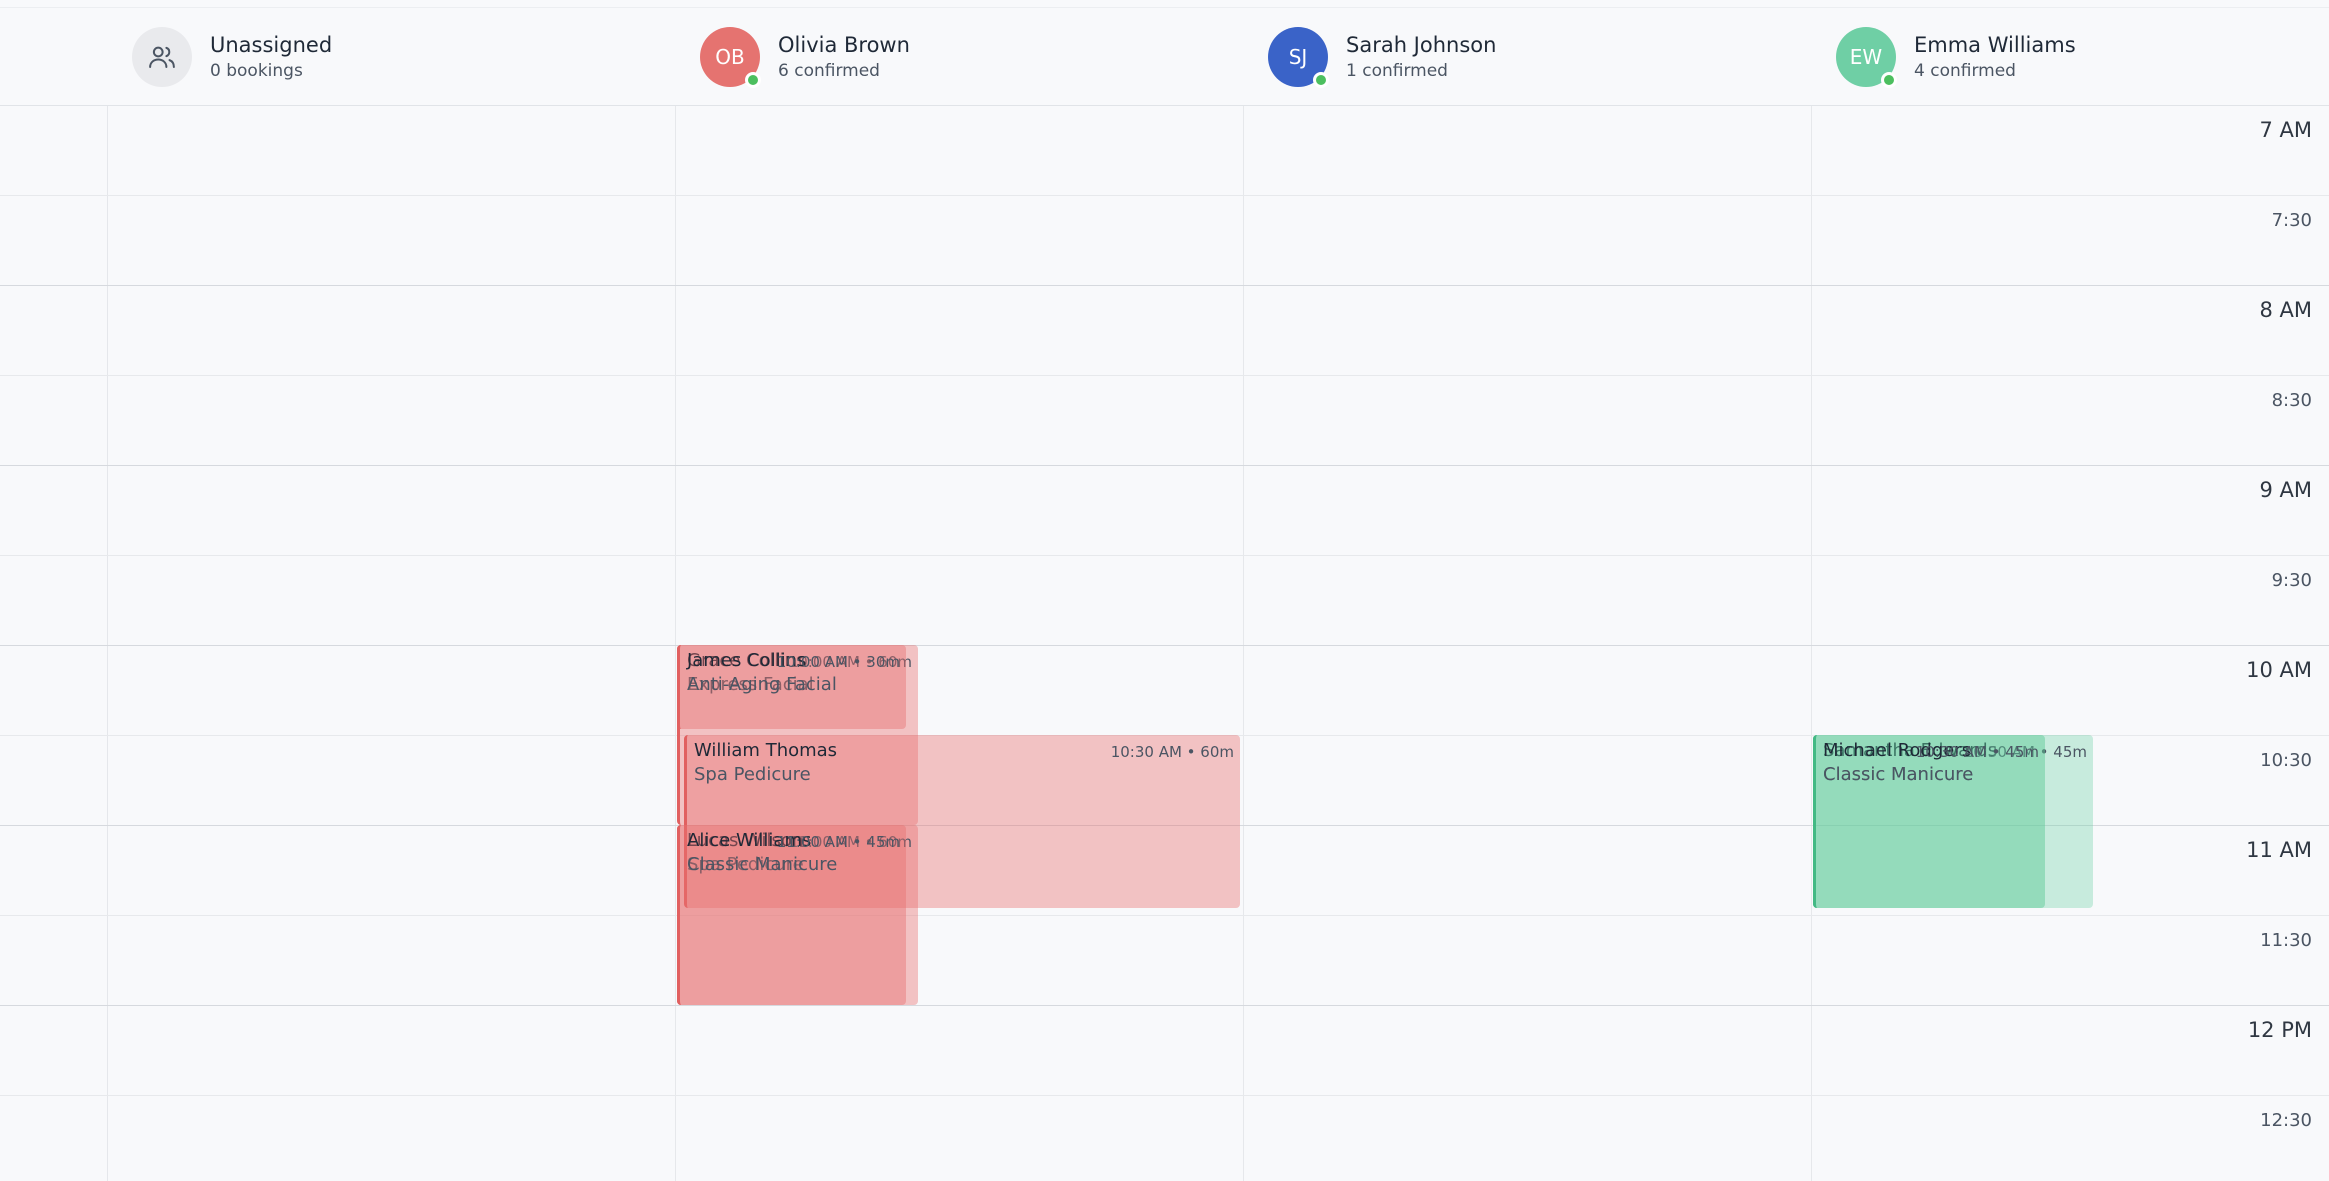 This screenshot has height=1181, width=2329. What do you see at coordinates (2286, 940) in the screenshot?
I see `time-label: 11:30` at bounding box center [2286, 940].